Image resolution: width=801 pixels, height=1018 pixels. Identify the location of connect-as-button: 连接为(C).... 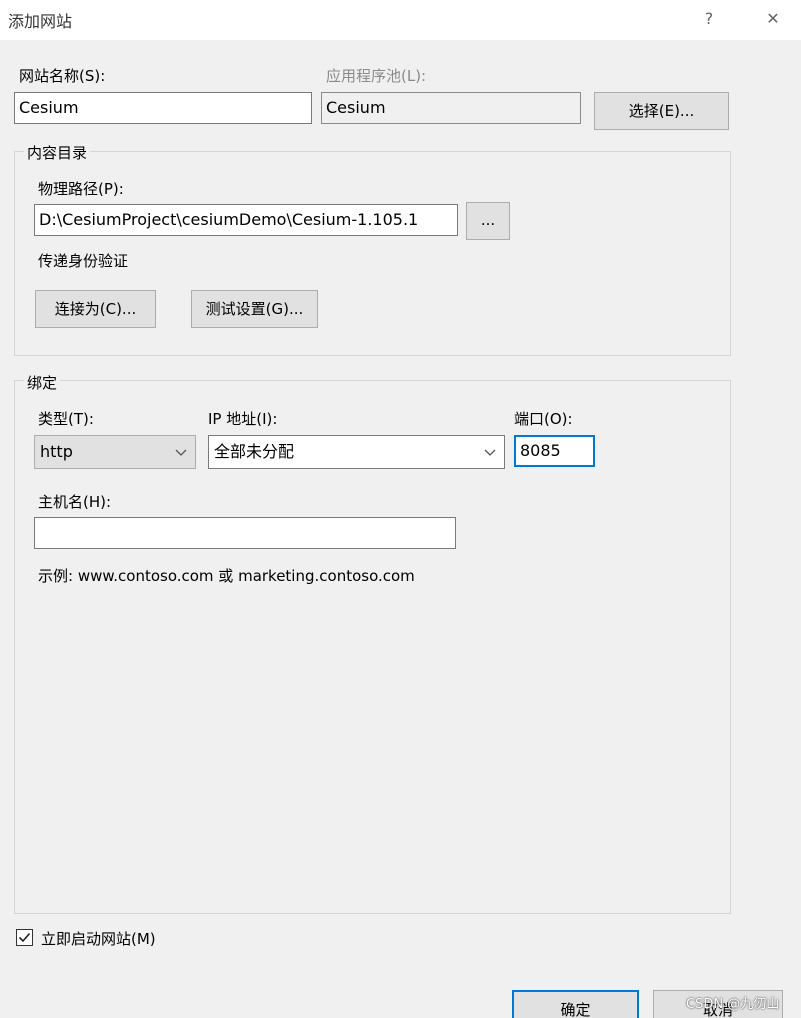
(95, 309).